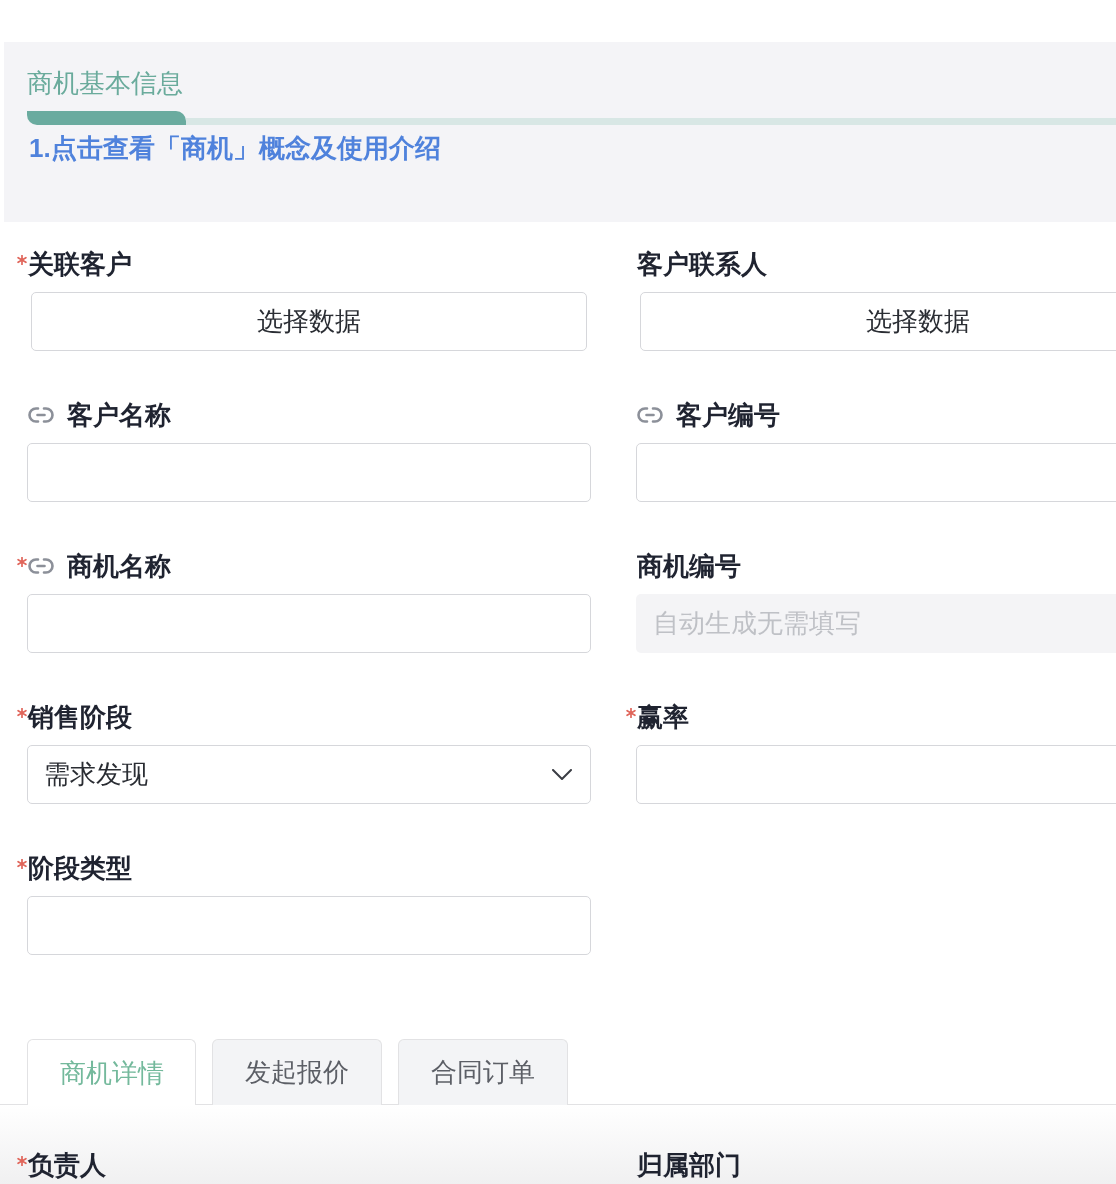 The height and width of the screenshot is (1184, 1116). I want to click on field-label: 阶段类型, so click(80, 868).